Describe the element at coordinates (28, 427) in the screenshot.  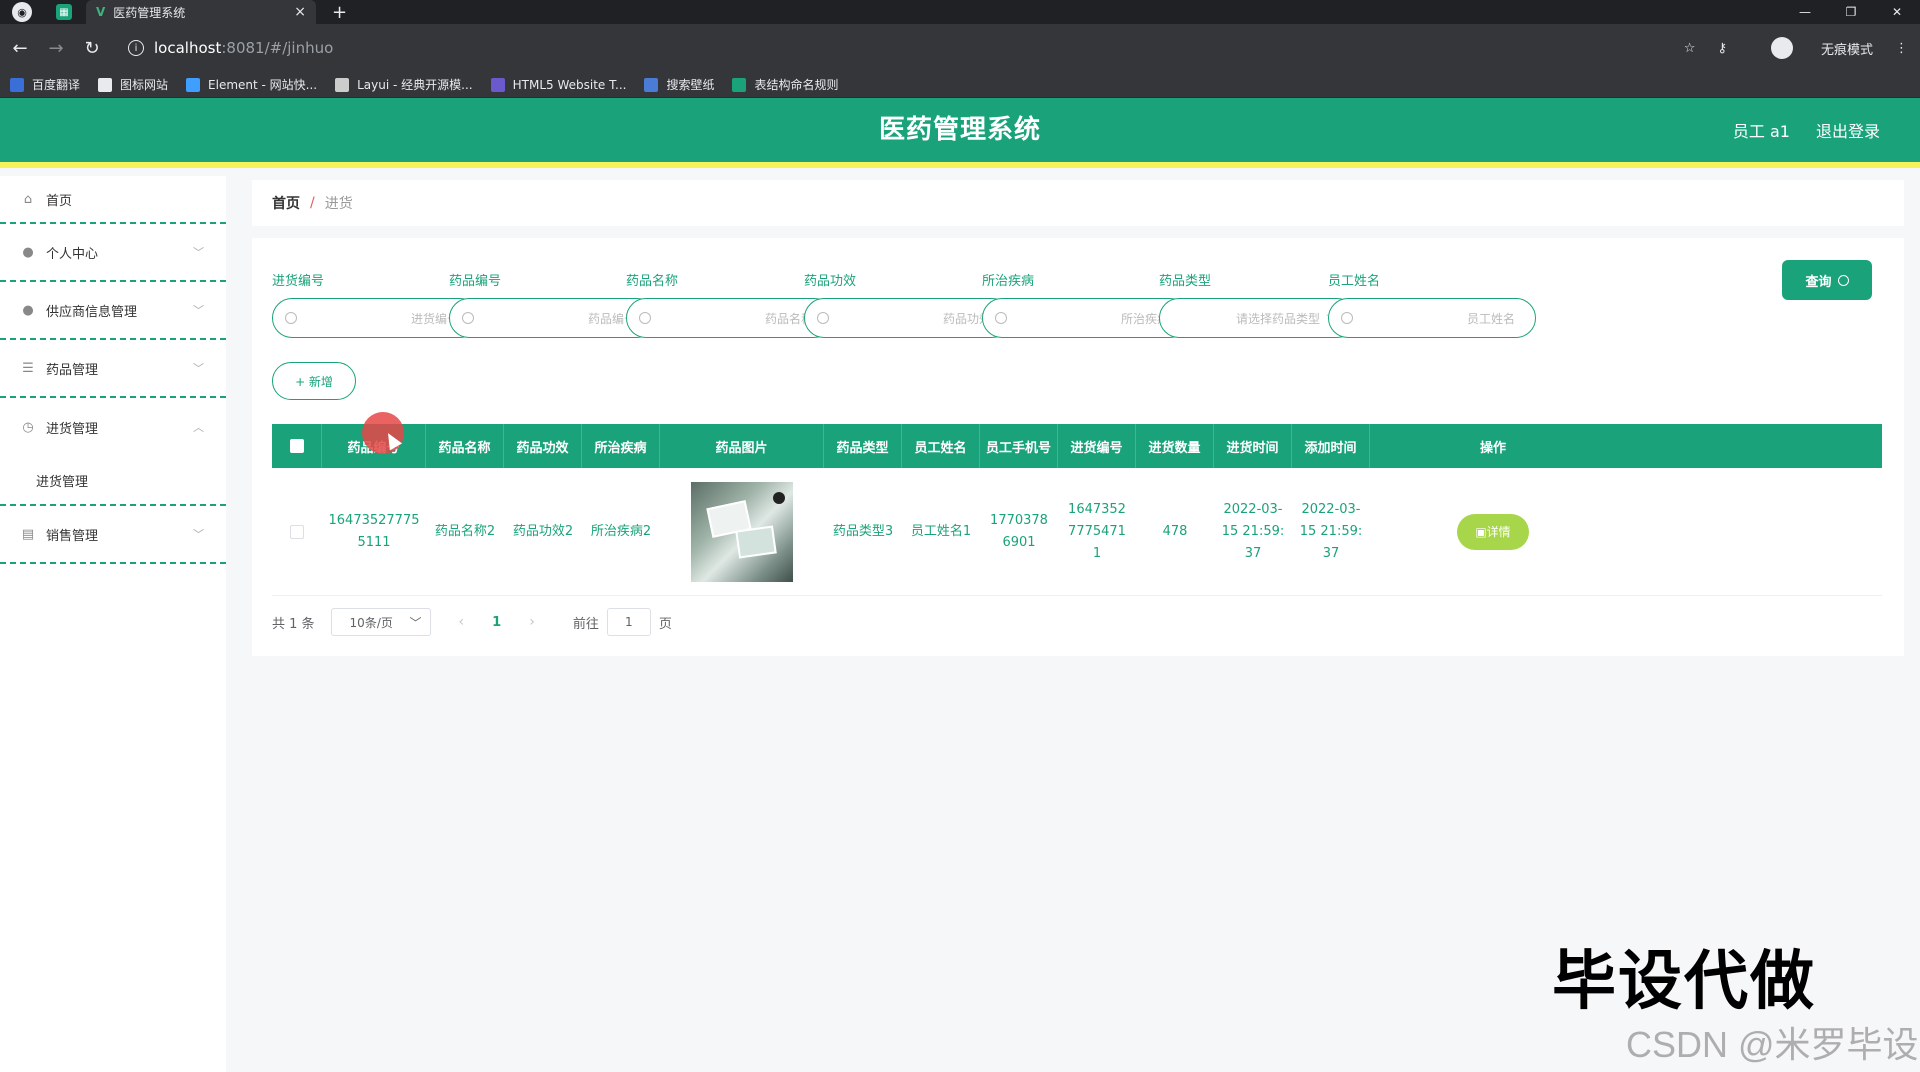
I see `clock-icon: ◷` at that location.